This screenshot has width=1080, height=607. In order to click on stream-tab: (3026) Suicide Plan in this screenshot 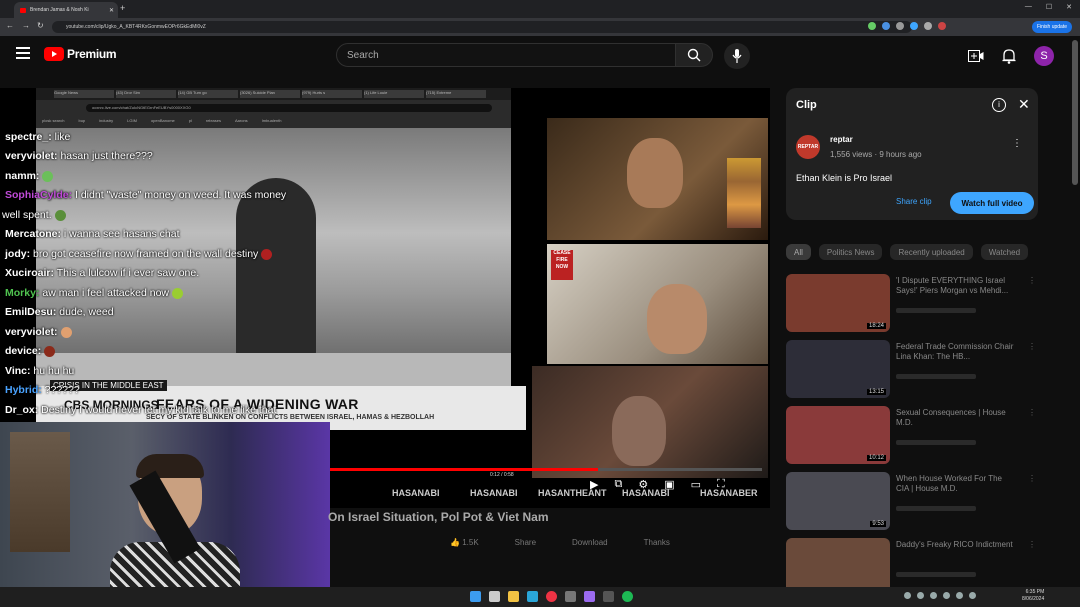, I will do `click(270, 94)`.